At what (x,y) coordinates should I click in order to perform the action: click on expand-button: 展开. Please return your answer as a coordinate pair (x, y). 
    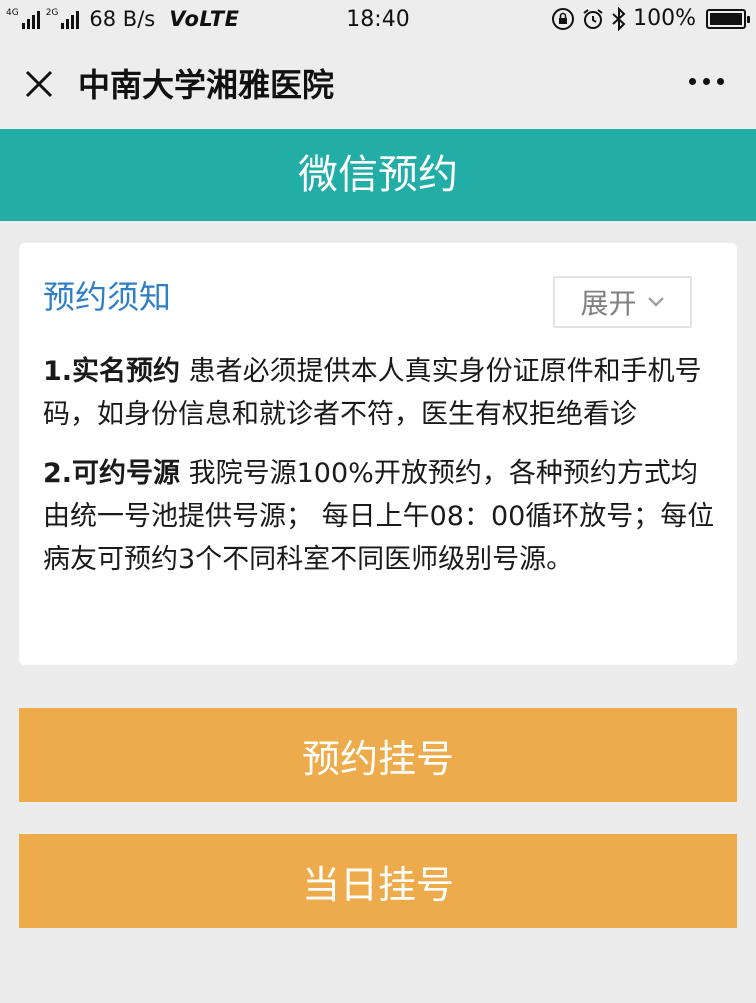
    Looking at the image, I should click on (622, 302).